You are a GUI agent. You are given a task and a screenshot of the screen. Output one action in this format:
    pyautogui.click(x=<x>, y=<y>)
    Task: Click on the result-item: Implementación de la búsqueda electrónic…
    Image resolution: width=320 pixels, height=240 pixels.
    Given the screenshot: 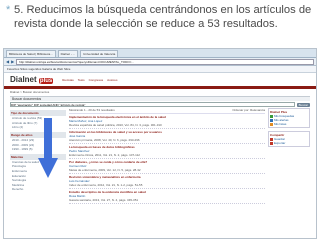 What is the action you would take?
    pyautogui.click(x=167, y=121)
    